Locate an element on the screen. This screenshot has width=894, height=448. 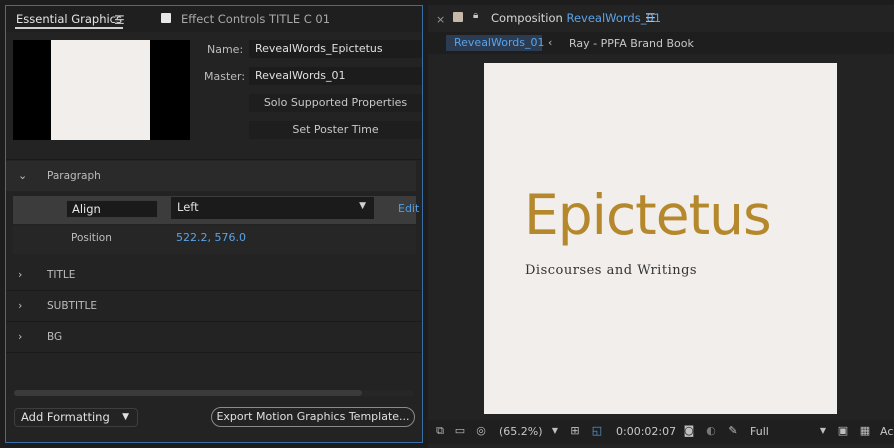
align-dropdown-value: Left is located at coordinates (188, 207).